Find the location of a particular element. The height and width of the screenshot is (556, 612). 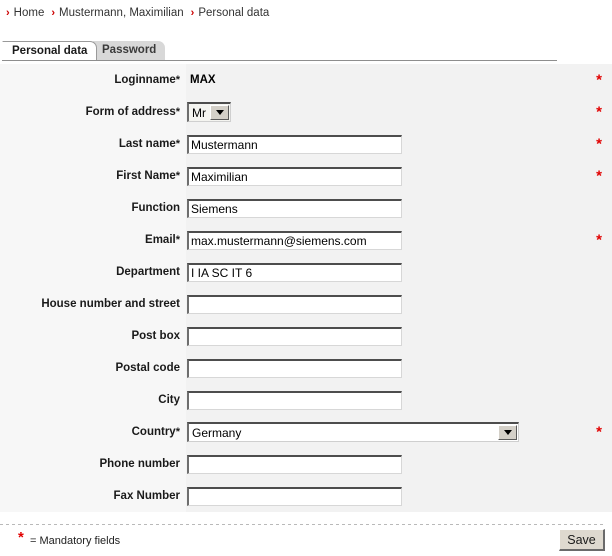

form-footer: * = Mandatory fields Save is located at coordinates (306, 540).